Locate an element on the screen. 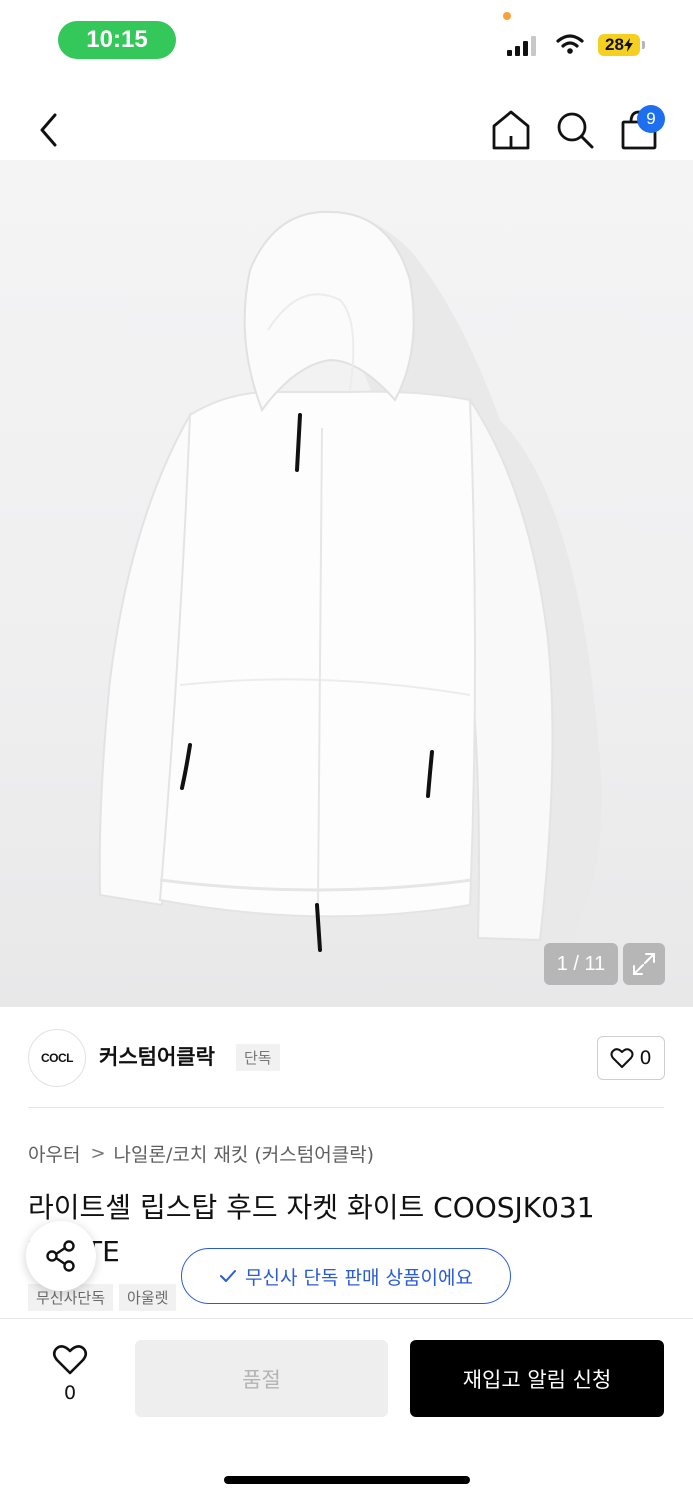 The width and height of the screenshot is (693, 1500). restock-alert-button: 재입고 알림 신청 is located at coordinates (537, 1378).